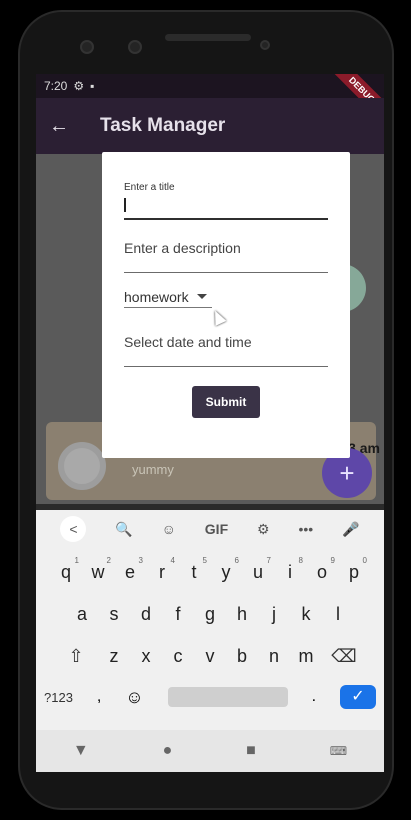 Image resolution: width=411 pixels, height=820 pixels. I want to click on app-title: Task Manager, so click(163, 125).